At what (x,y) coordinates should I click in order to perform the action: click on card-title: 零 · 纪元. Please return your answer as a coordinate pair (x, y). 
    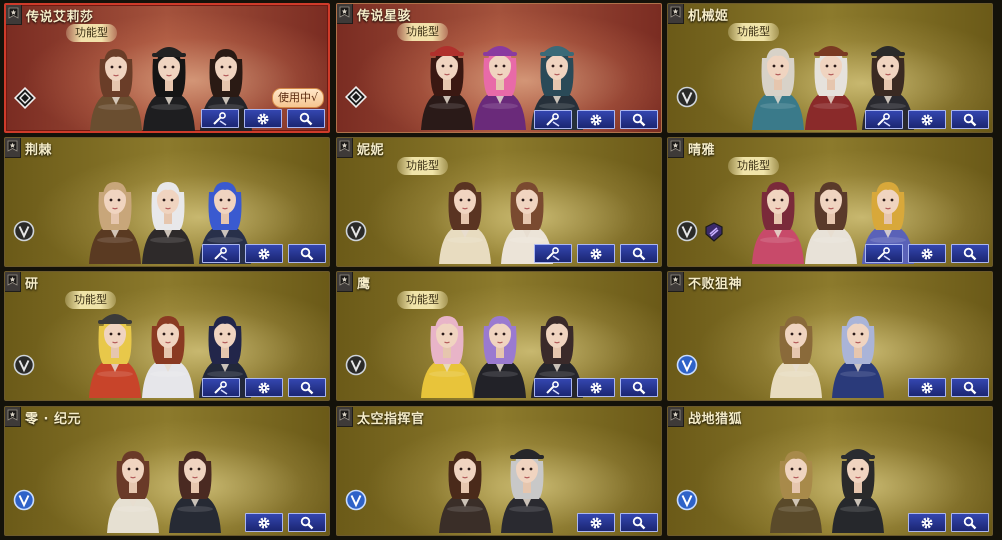
    Looking at the image, I should click on (53, 419).